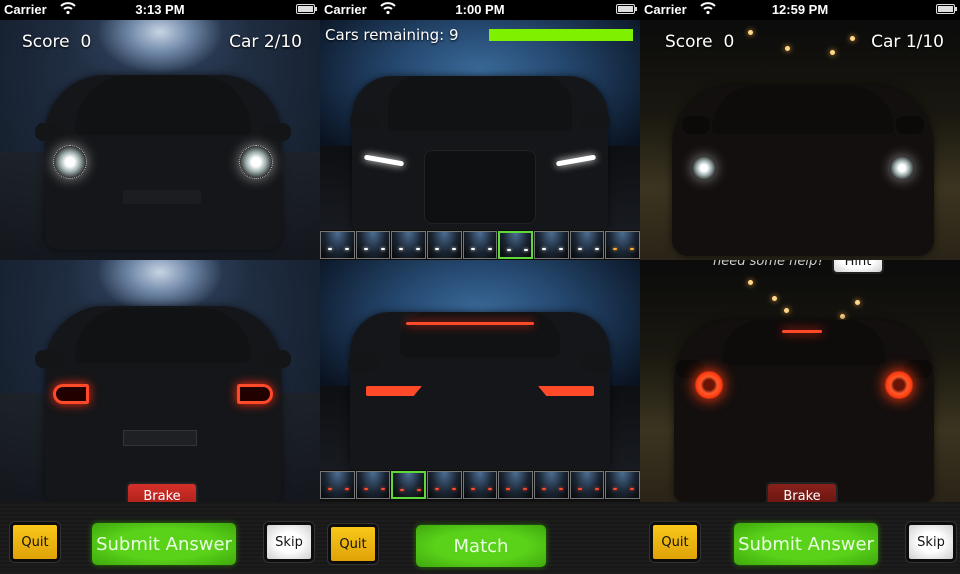 The image size is (960, 574). I want to click on front-view-panel: Cars remaining: 9, so click(480, 125).